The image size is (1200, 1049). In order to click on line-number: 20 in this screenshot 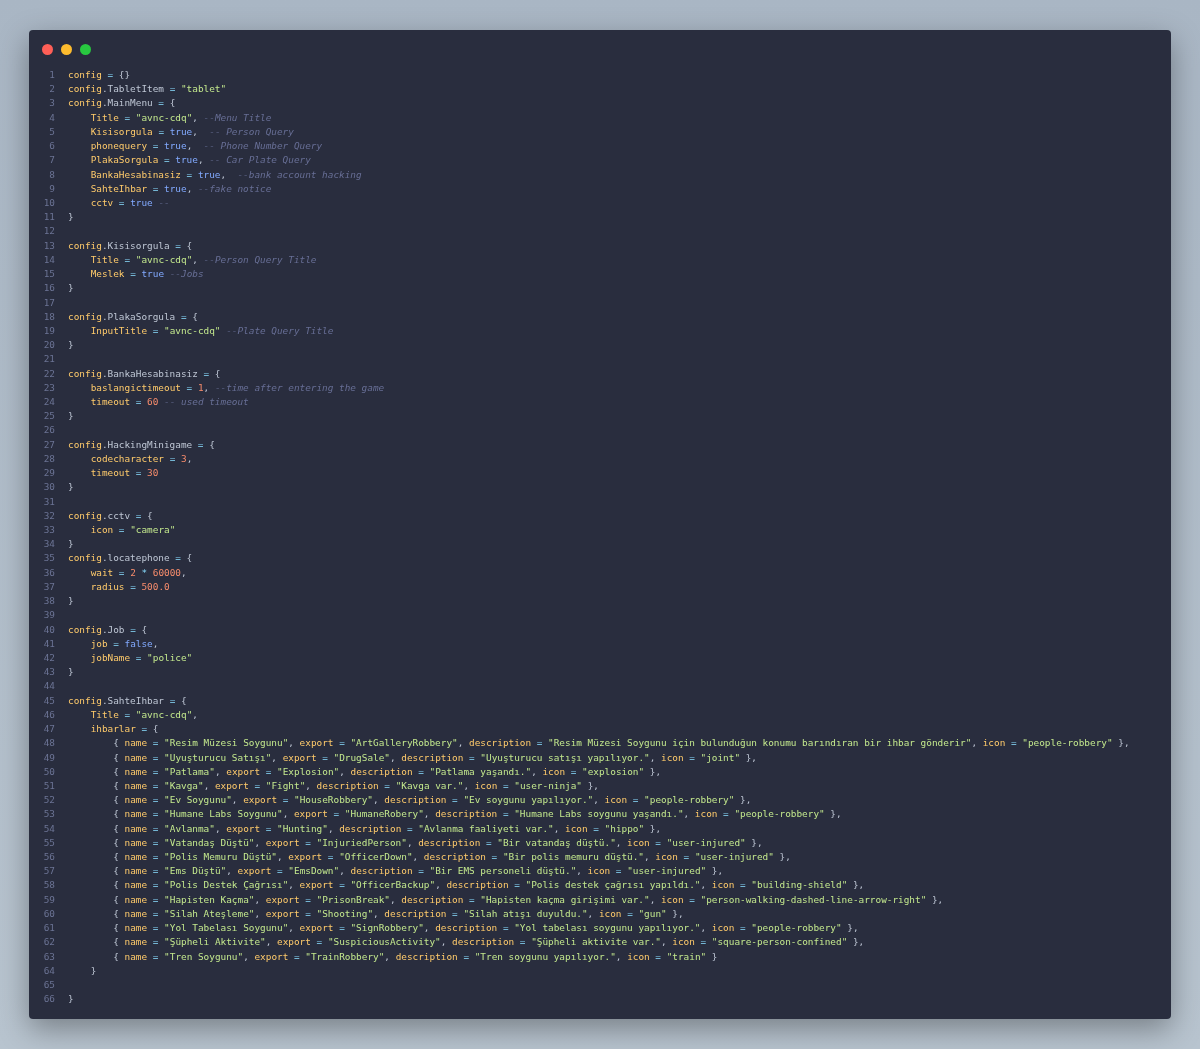, I will do `click(48, 345)`.